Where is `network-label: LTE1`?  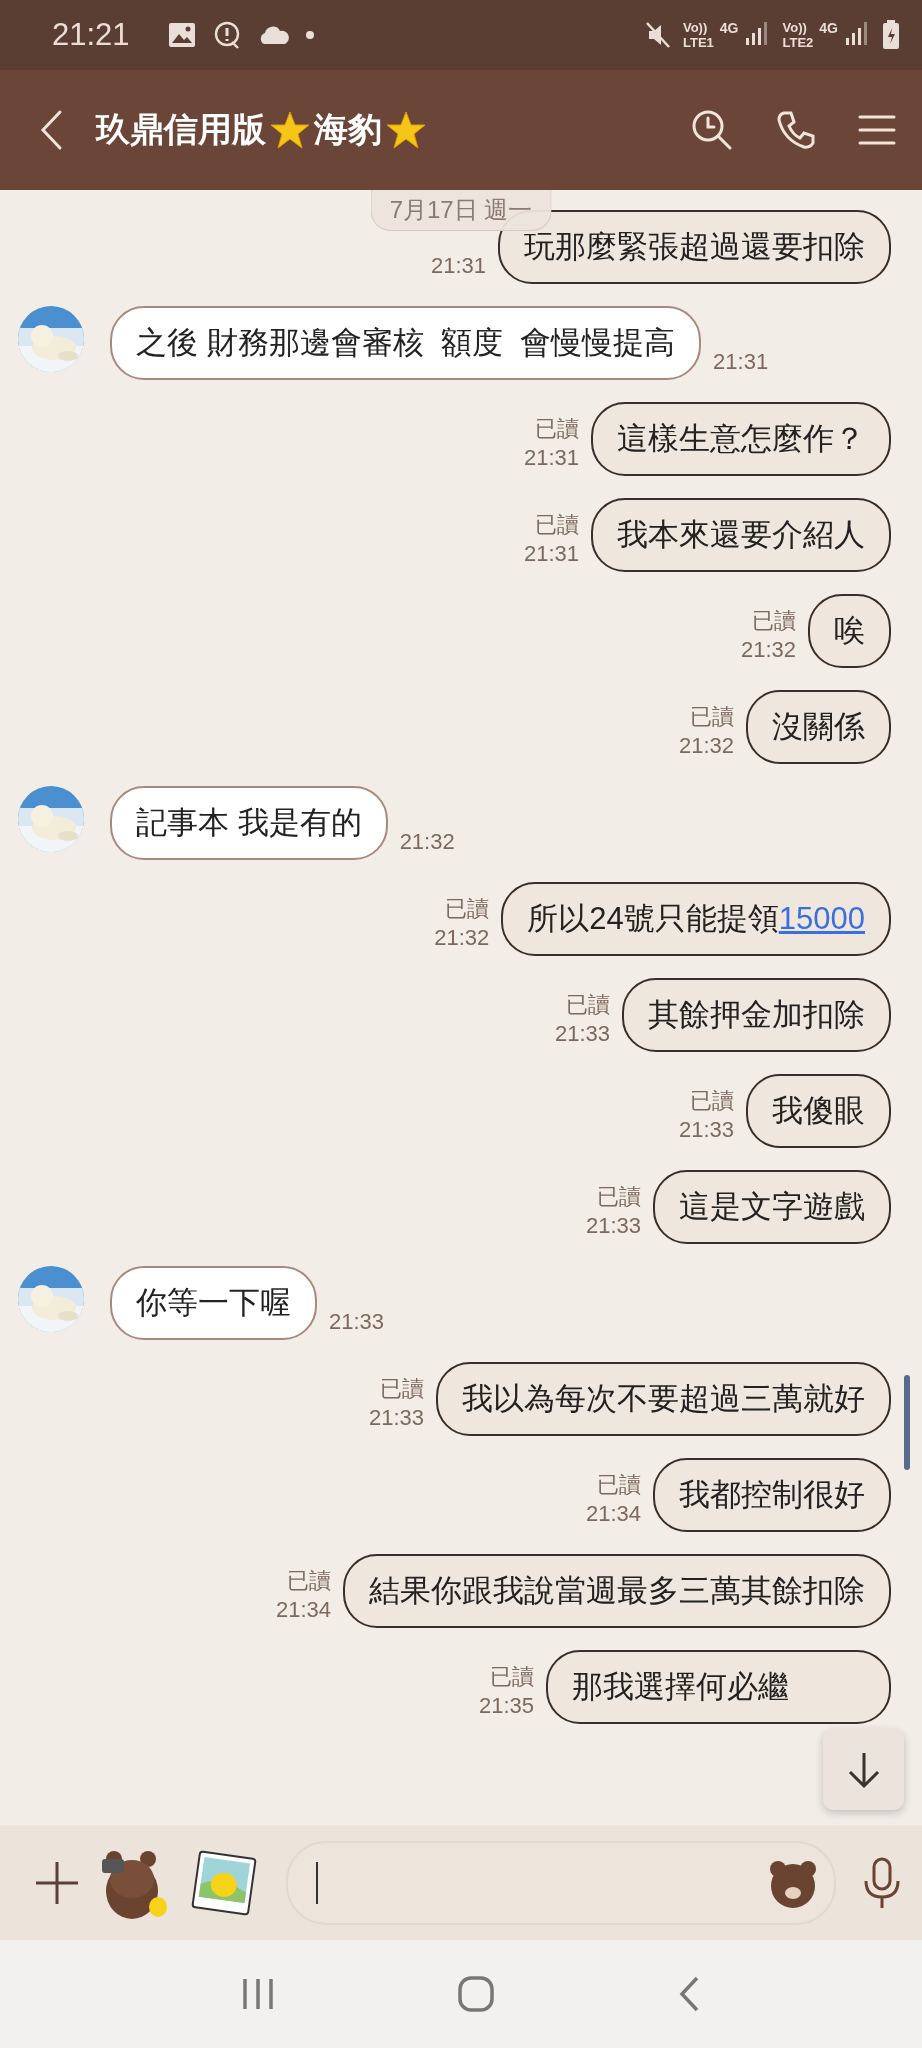 network-label: LTE1 is located at coordinates (698, 42).